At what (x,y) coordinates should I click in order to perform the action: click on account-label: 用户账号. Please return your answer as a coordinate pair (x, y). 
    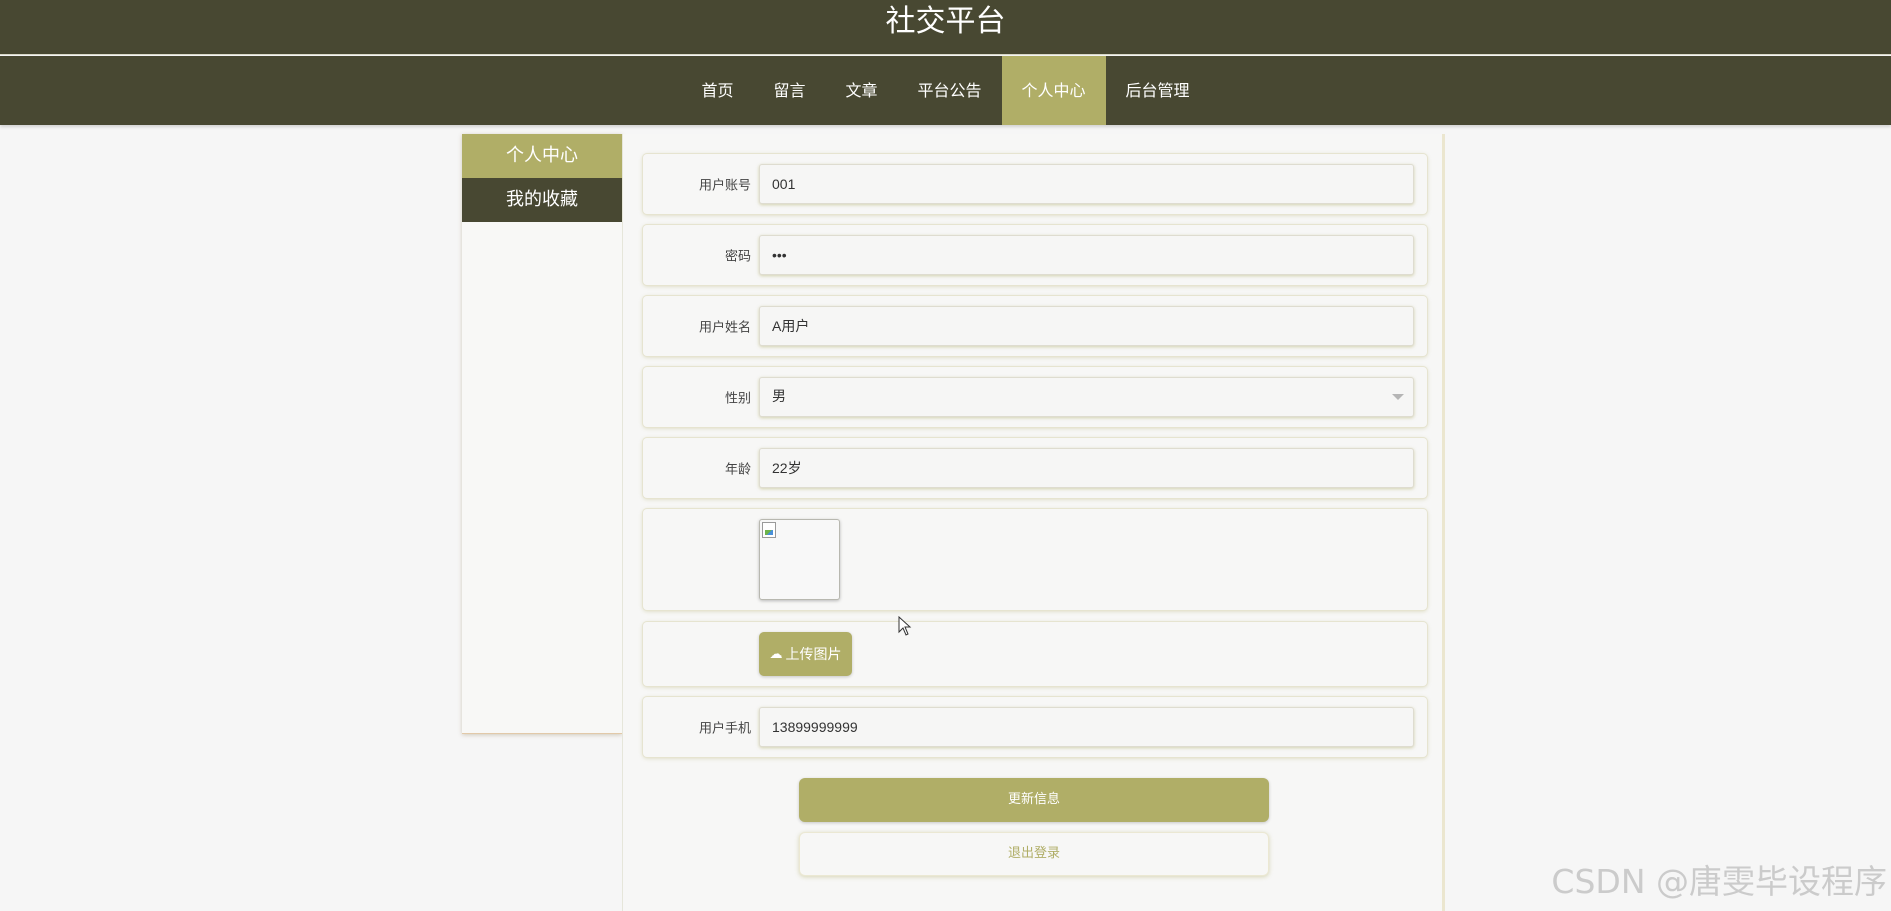
    Looking at the image, I should click on (724, 186).